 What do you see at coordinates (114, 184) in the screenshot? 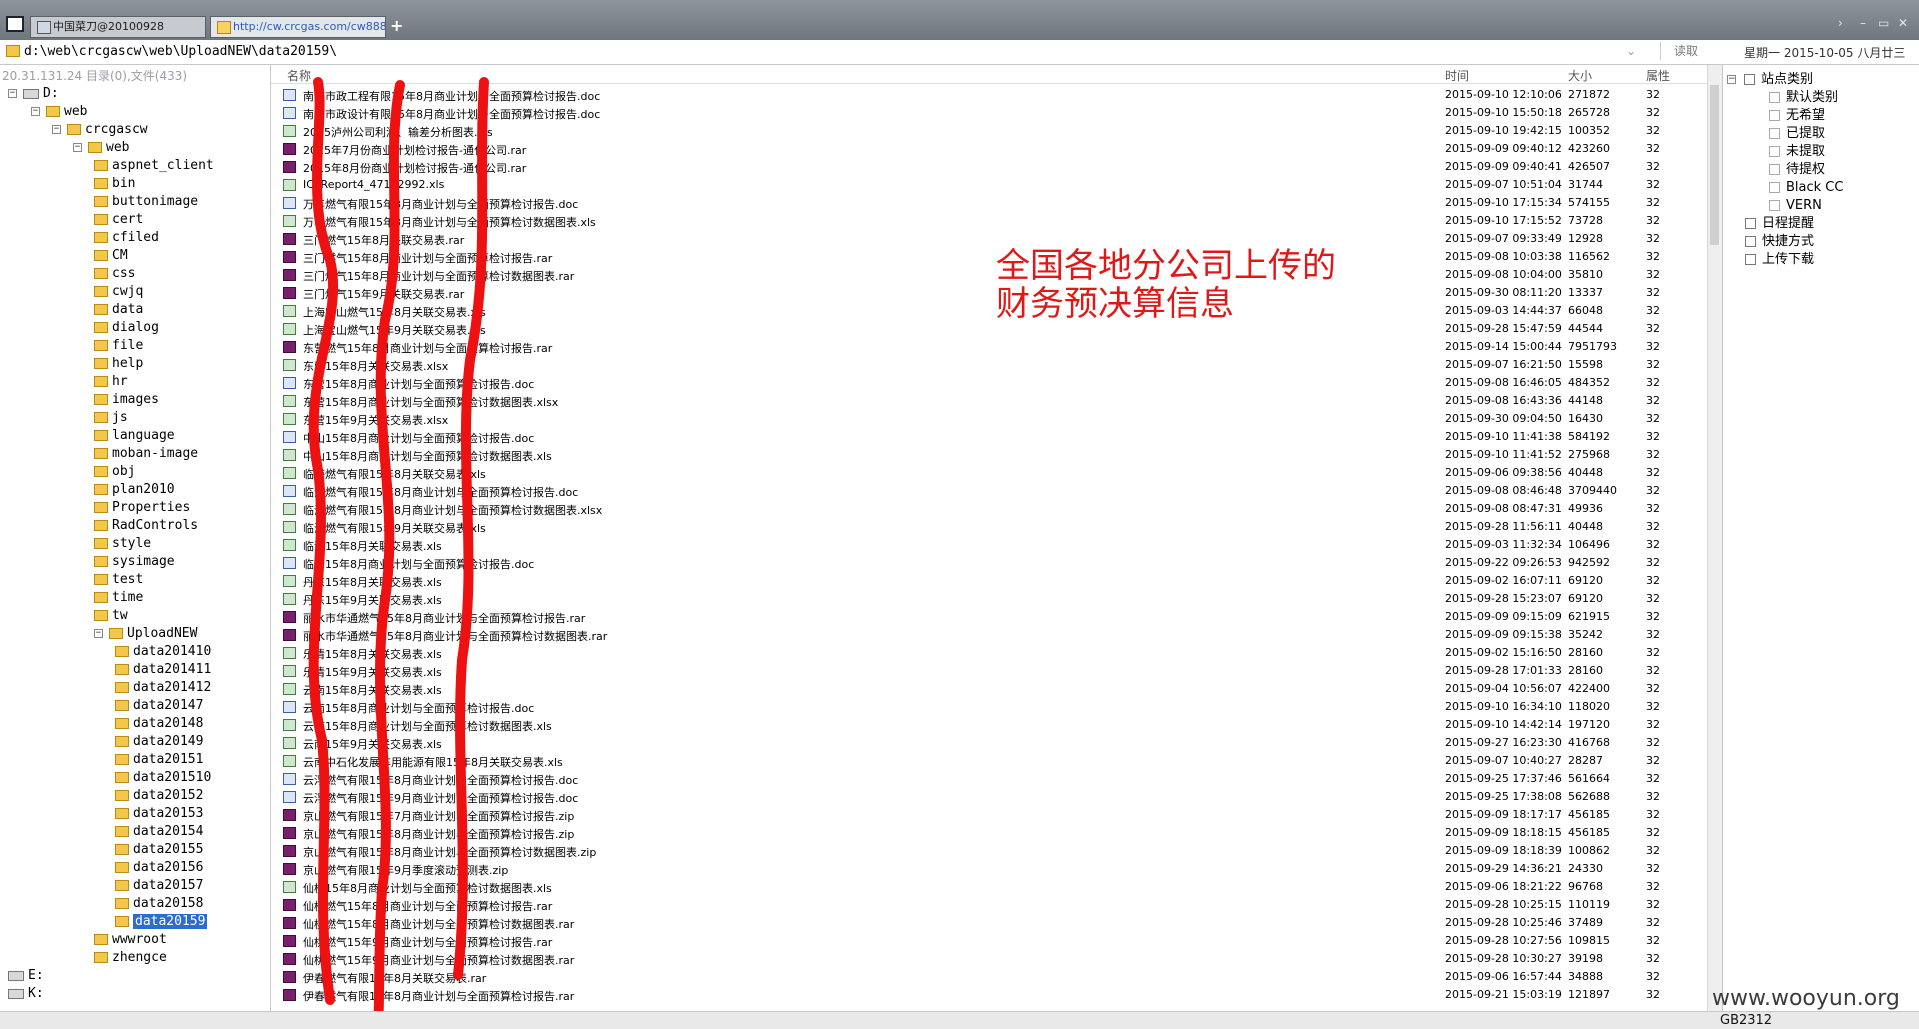
I see `tree-item: bin` at bounding box center [114, 184].